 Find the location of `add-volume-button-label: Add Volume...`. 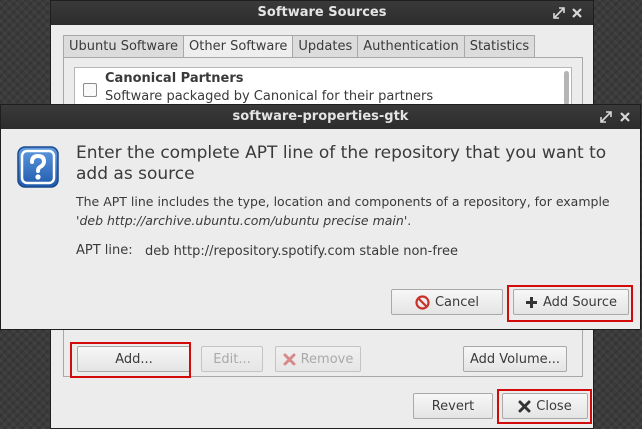

add-volume-button-label: Add Volume... is located at coordinates (515, 359).